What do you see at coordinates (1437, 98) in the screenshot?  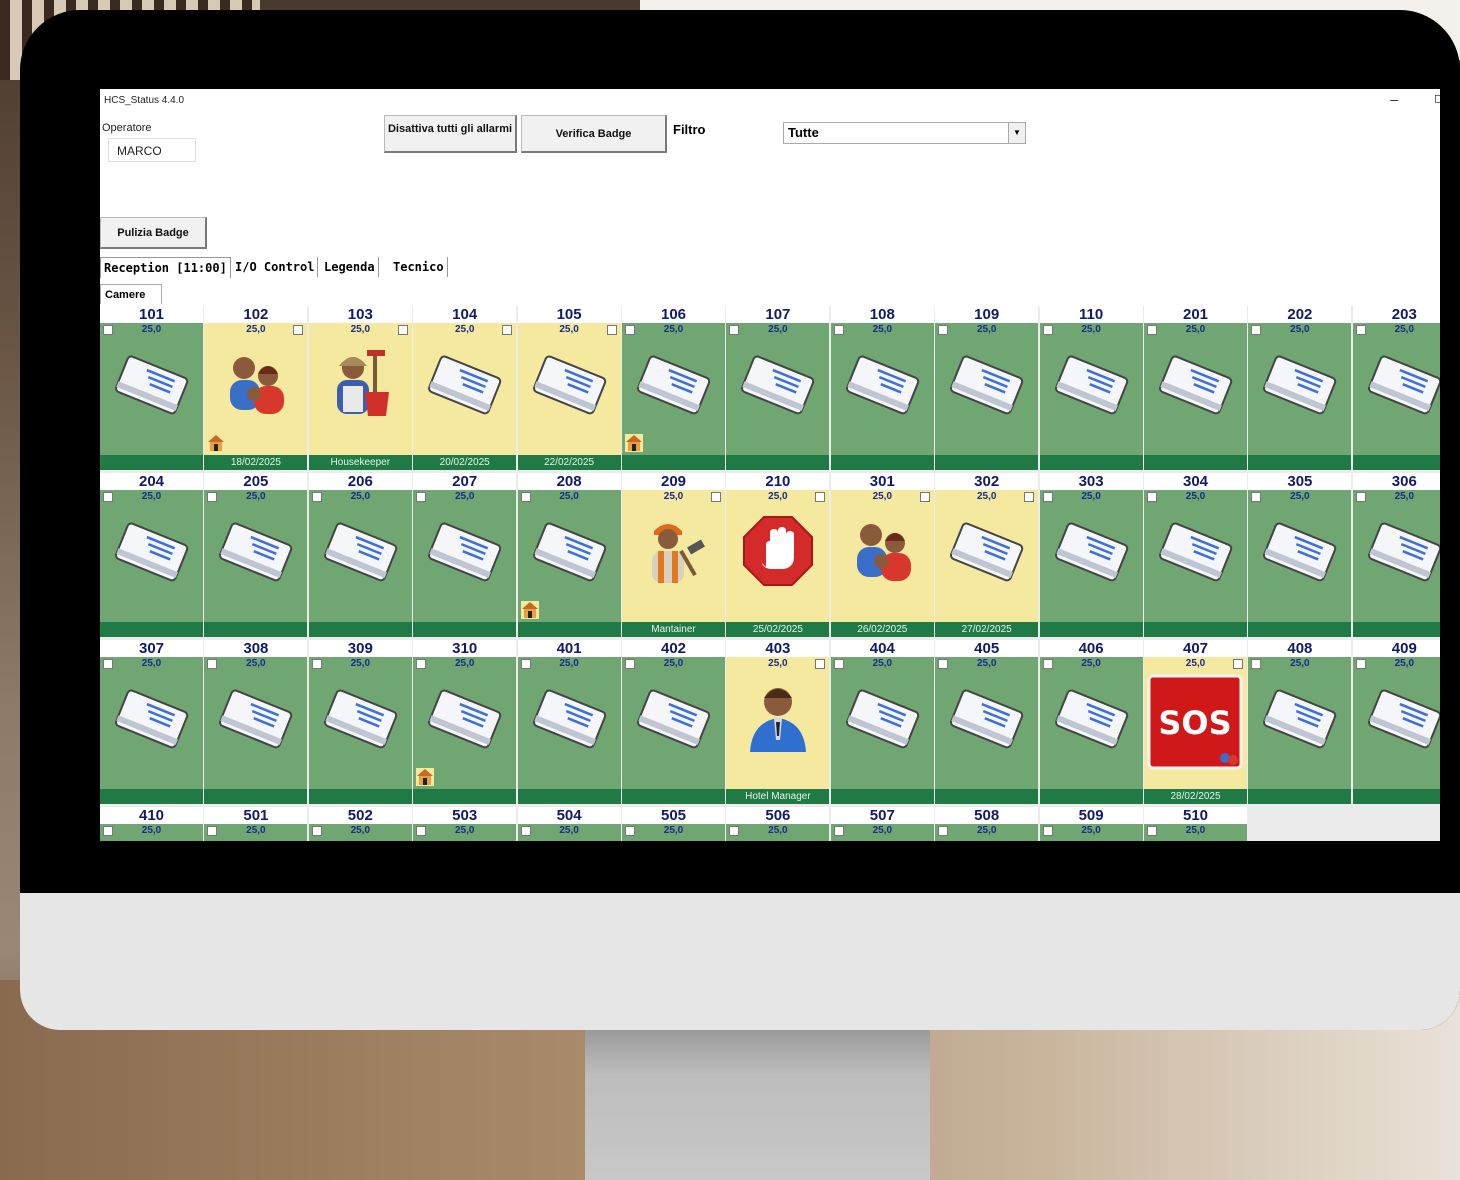 I see `restore-button: ◻` at bounding box center [1437, 98].